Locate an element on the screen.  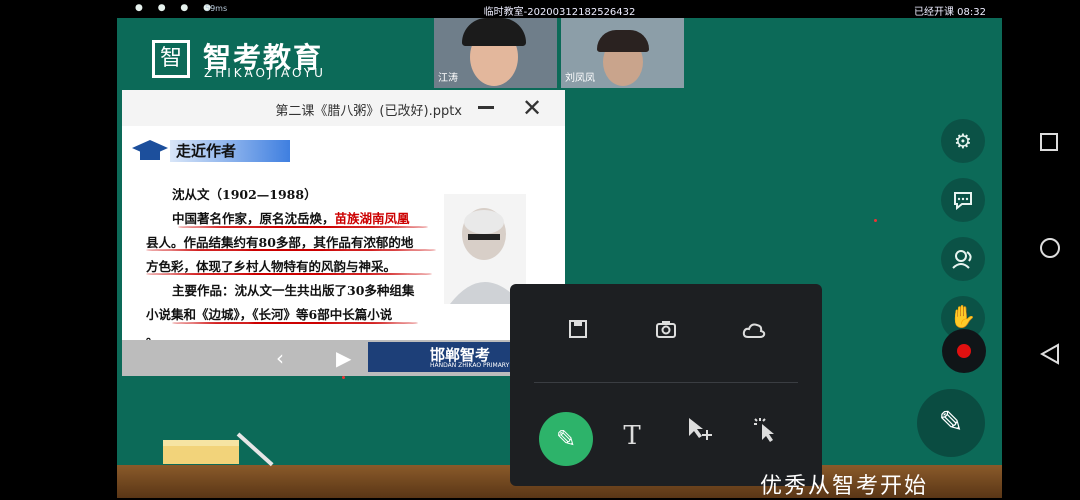
minimize-icon is located at coordinates (486, 107).